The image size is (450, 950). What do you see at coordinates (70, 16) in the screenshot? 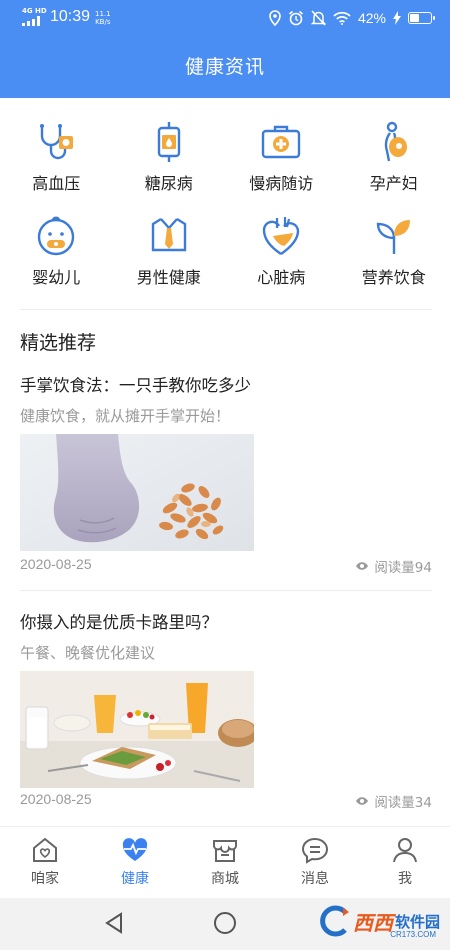
I see `clock: 10:39` at bounding box center [70, 16].